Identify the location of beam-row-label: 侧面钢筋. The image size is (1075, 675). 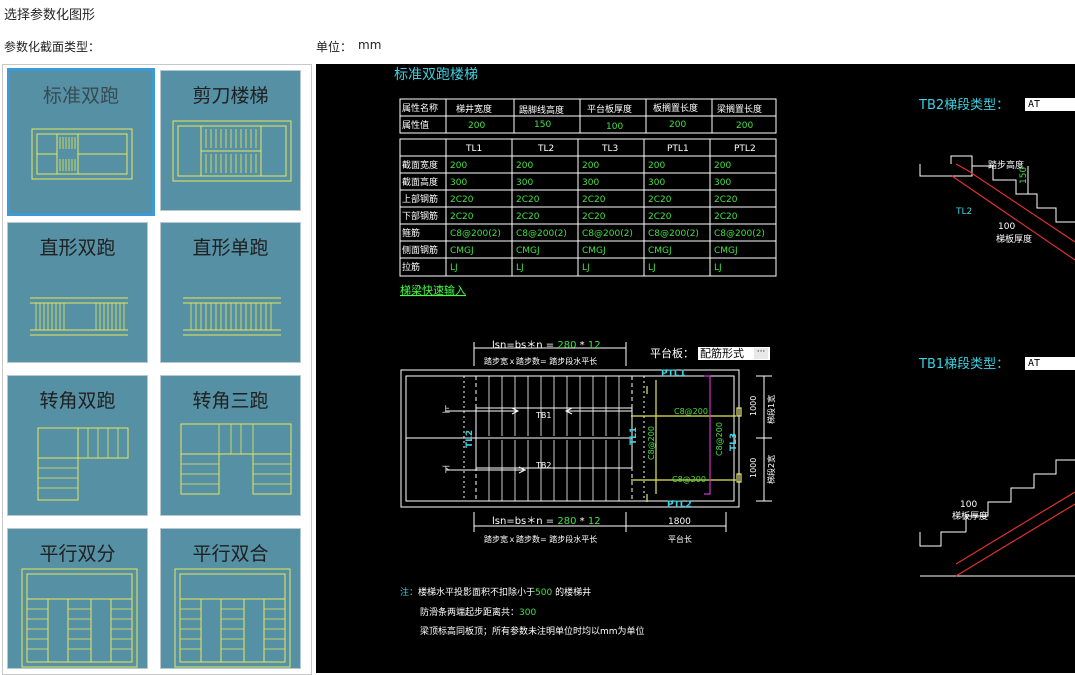
(420, 250).